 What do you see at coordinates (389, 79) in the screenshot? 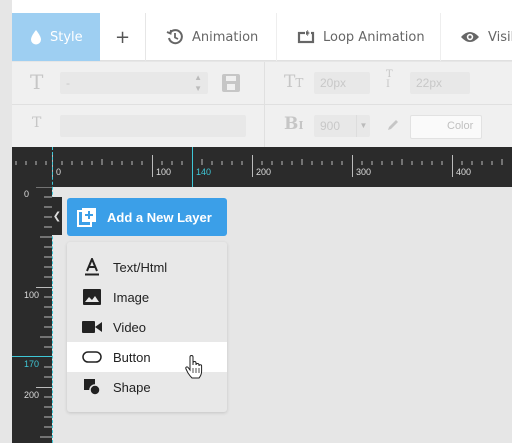
I see `line-height-icon: TI` at bounding box center [389, 79].